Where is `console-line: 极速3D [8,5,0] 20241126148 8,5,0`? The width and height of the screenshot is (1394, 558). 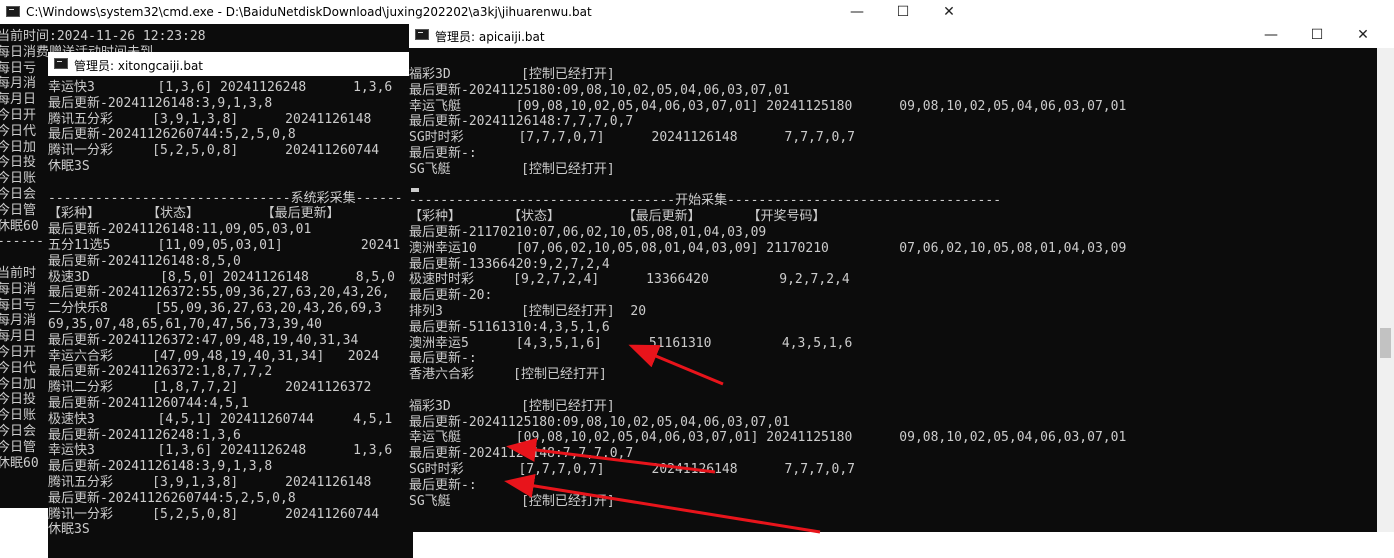
console-line: 极速3D [8,5,0] 20241126148 8,5,0 is located at coordinates (221, 277).